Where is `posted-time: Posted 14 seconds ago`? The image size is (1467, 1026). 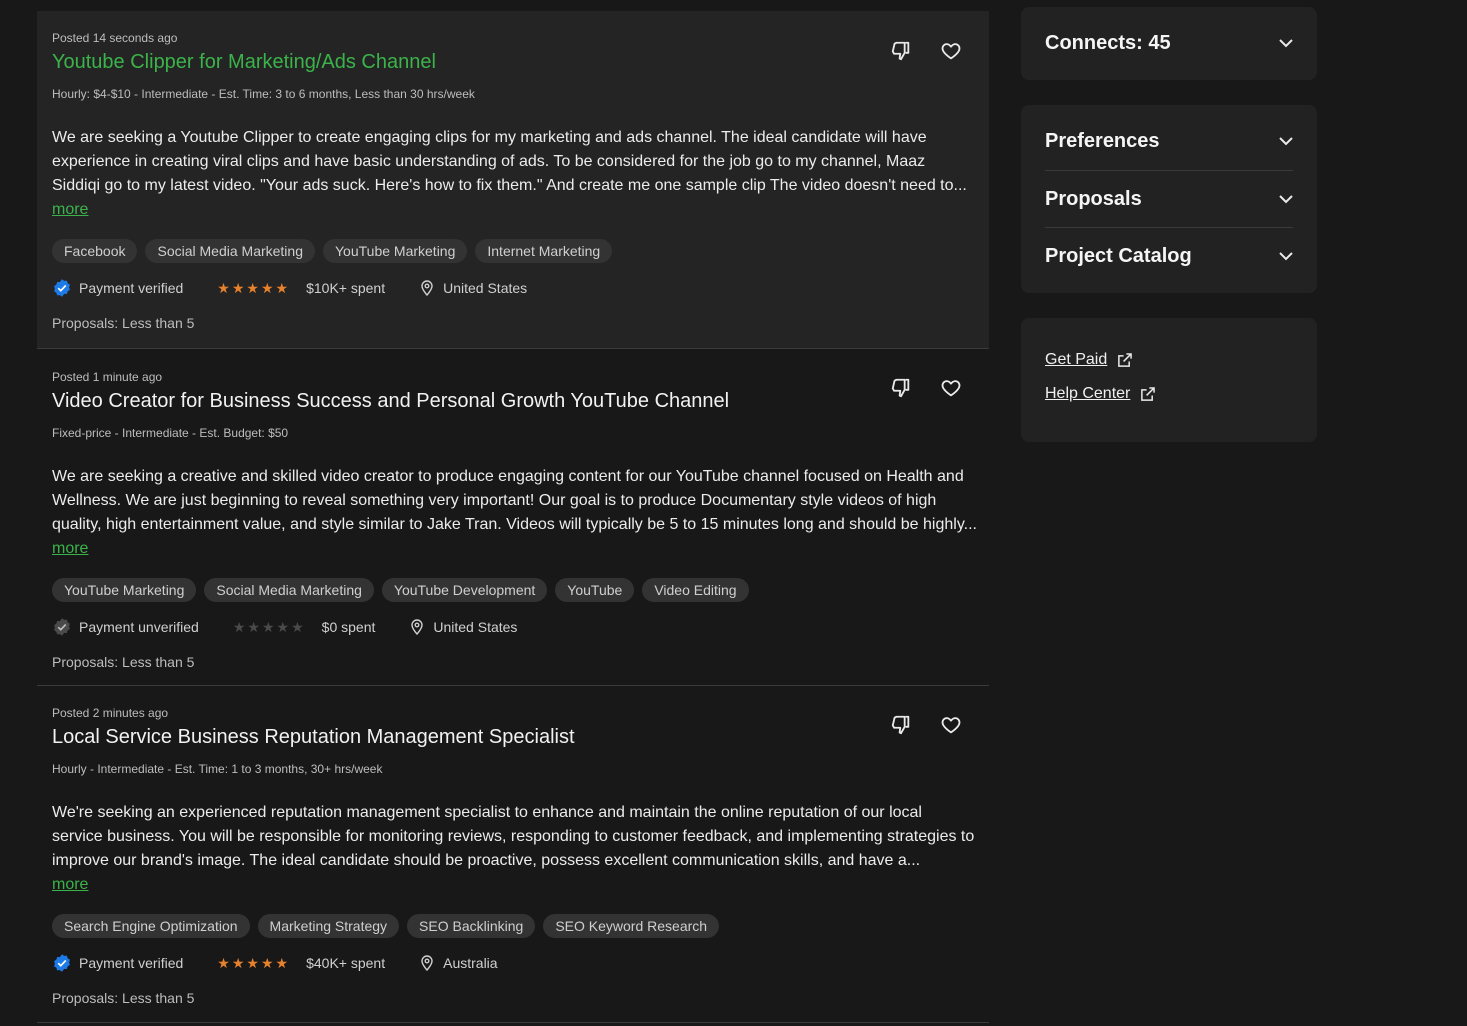 posted-time: Posted 14 seconds ago is located at coordinates (115, 38).